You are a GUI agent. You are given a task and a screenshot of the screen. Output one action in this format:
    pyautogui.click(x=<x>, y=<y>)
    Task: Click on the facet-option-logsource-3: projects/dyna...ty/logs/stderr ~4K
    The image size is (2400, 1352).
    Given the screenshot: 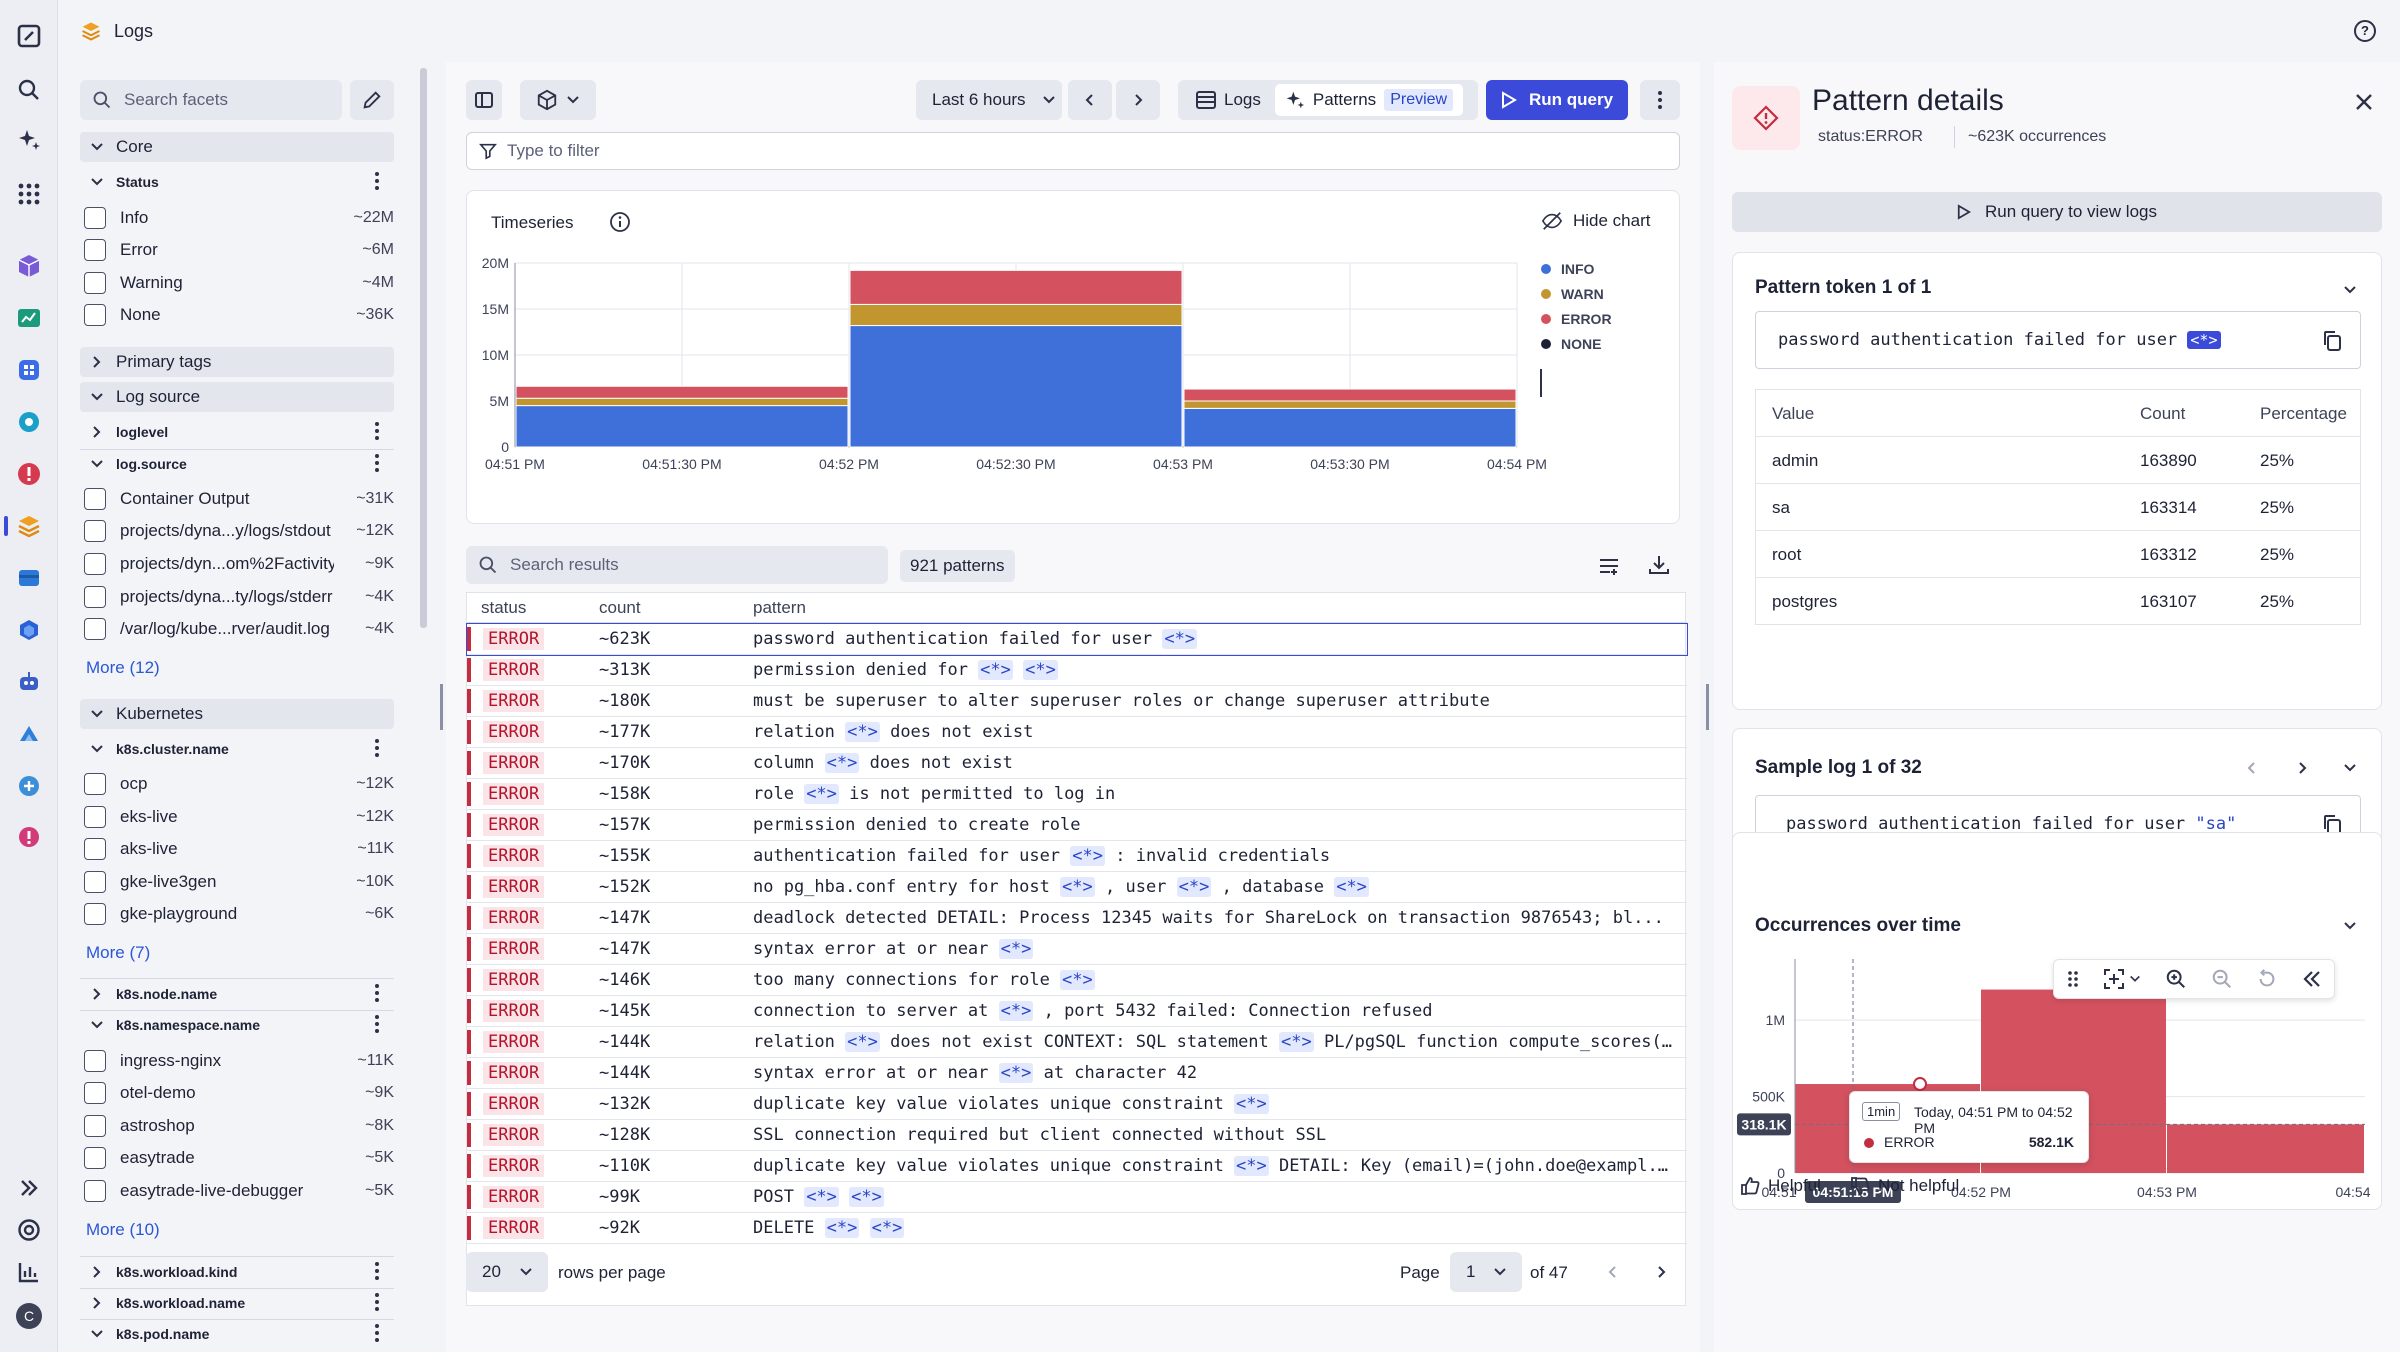 What is the action you would take?
    pyautogui.click(x=239, y=597)
    